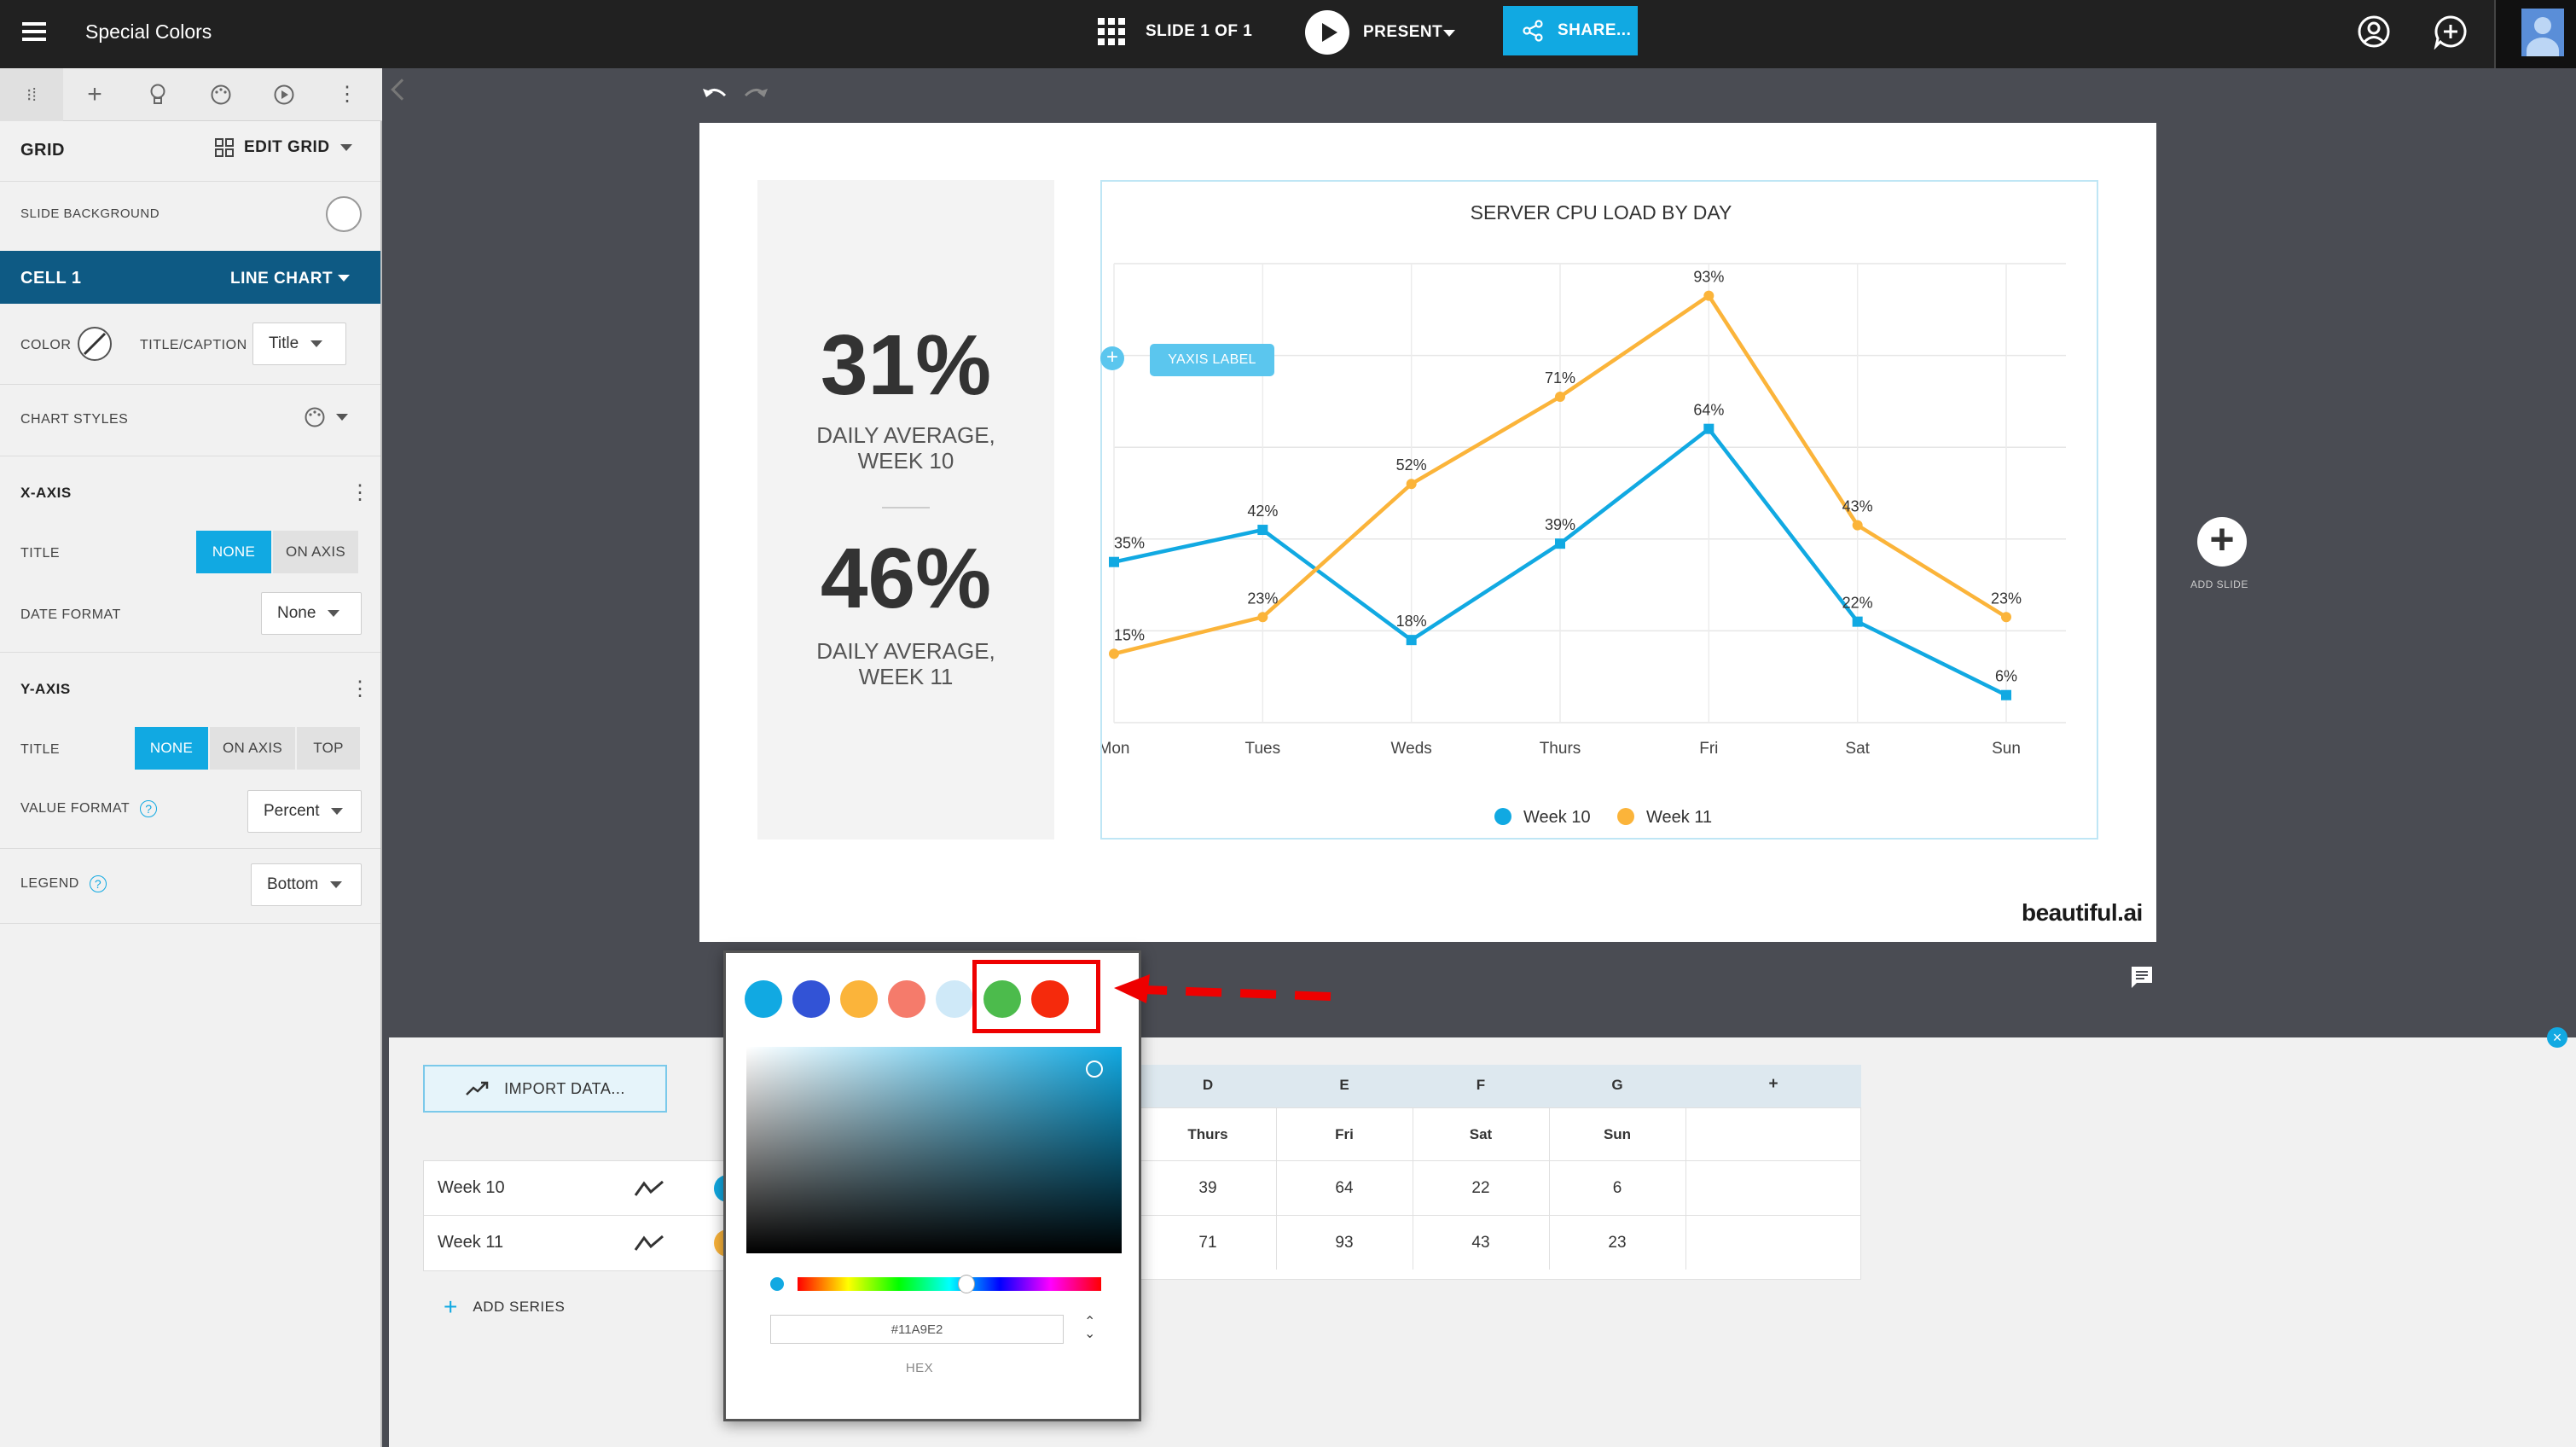 Image resolution: width=2576 pixels, height=1447 pixels. Describe the element at coordinates (360, 689) in the screenshot. I see `y-axis-more-icon: ⋮` at that location.